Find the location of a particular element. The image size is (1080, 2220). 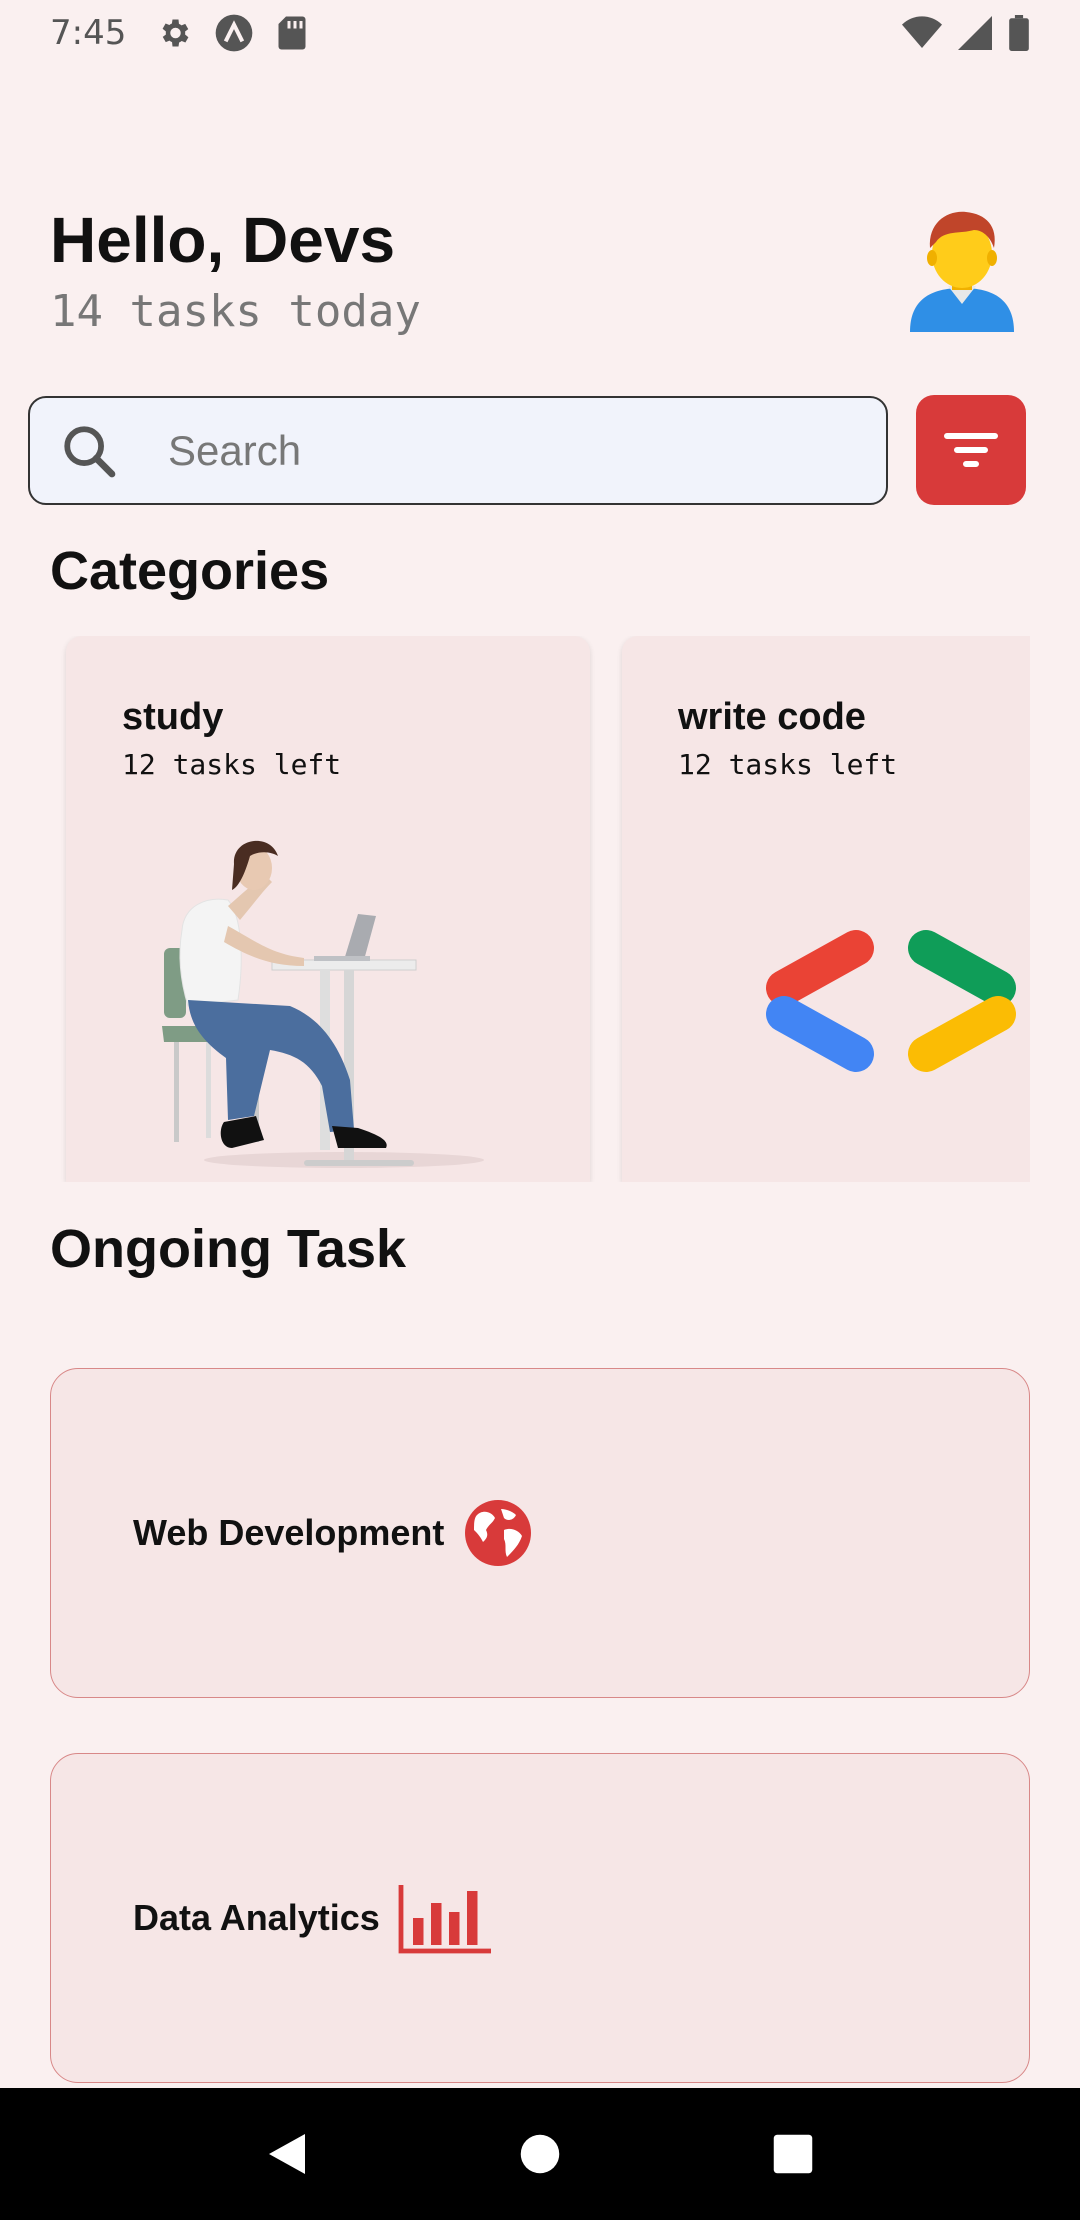

greeting: Hello, Devs 14 tasks today is located at coordinates (235, 271).